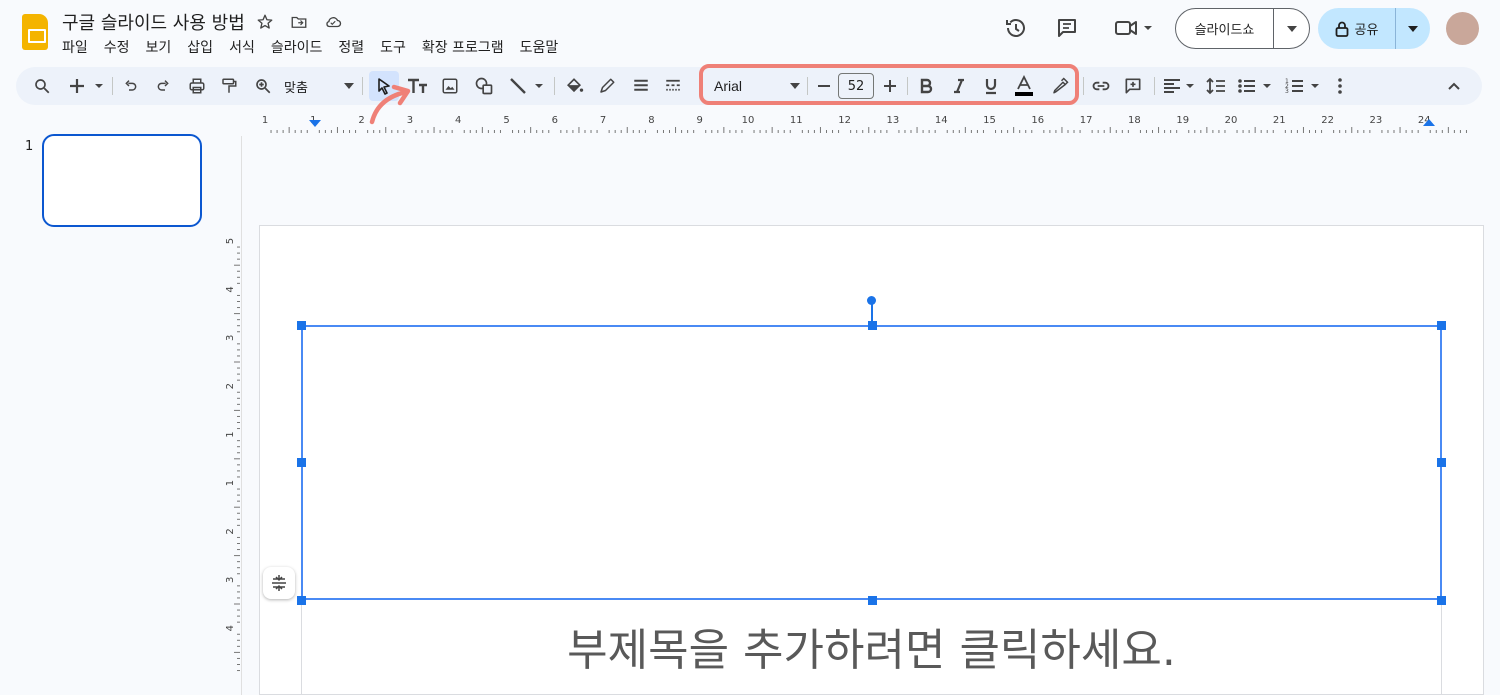 This screenshot has height=695, width=1500. I want to click on share-dropdown-icon, so click(1413, 28).